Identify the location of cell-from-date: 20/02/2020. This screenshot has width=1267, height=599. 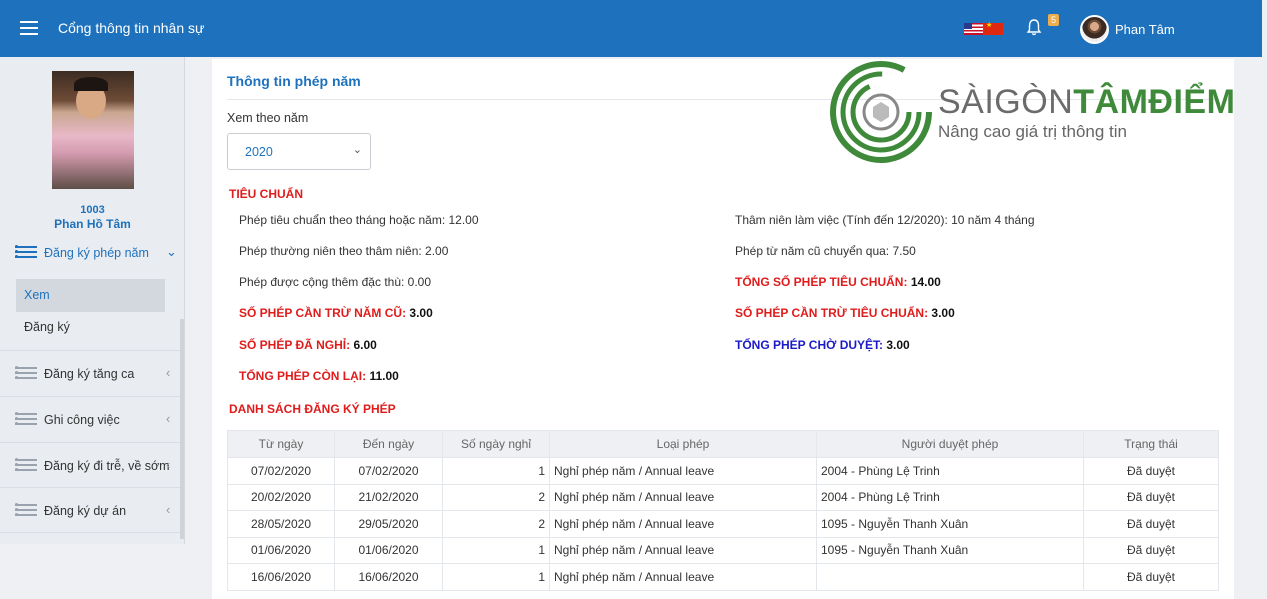
(281, 497).